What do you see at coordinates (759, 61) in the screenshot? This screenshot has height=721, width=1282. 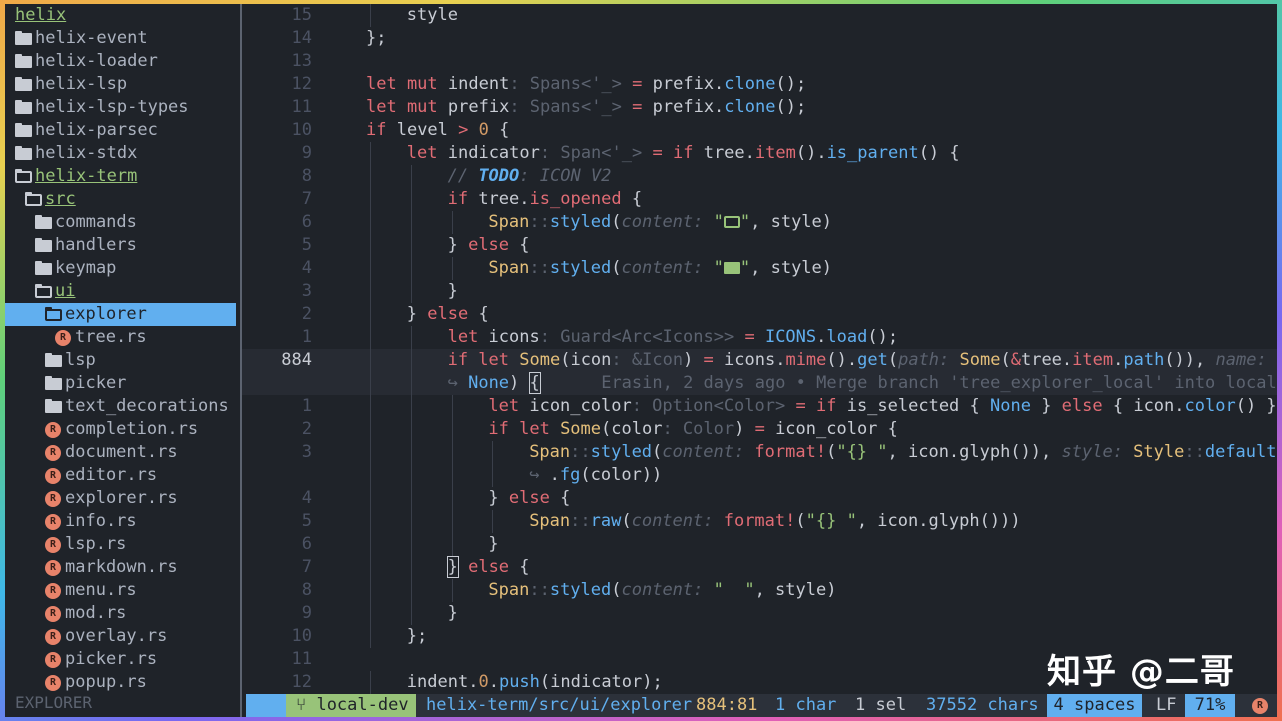 I see `code-line: 13` at bounding box center [759, 61].